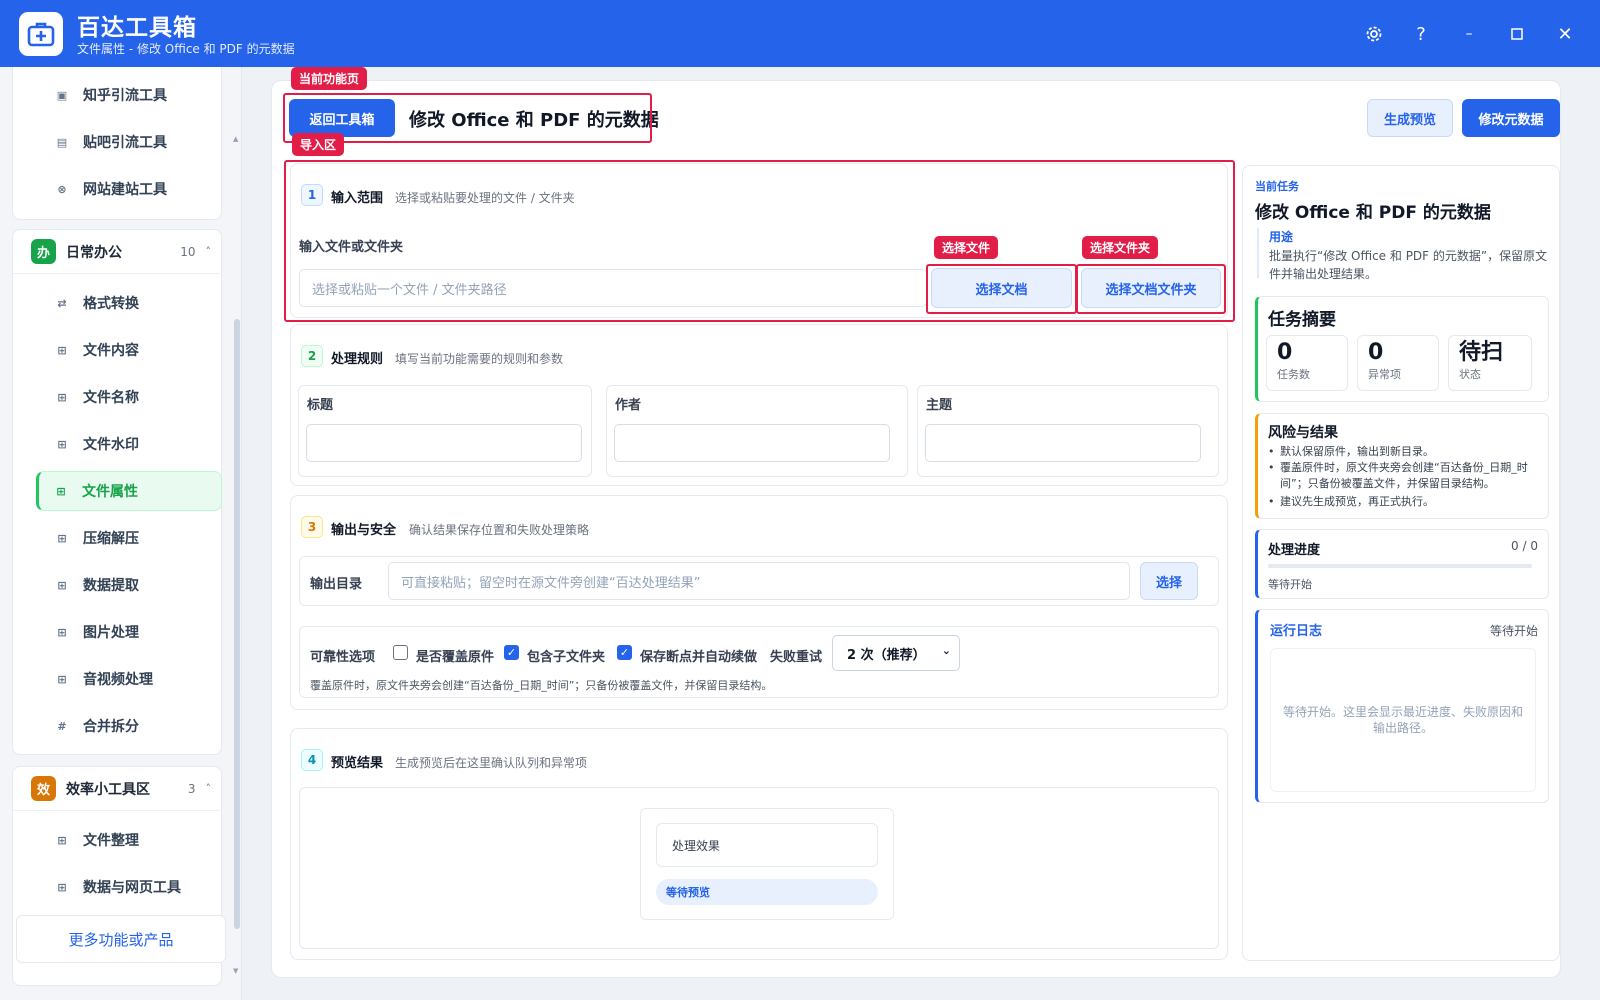  What do you see at coordinates (117, 789) in the screenshot?
I see `sidebar-group-header: 效 效率小工具区 3 ˄` at bounding box center [117, 789].